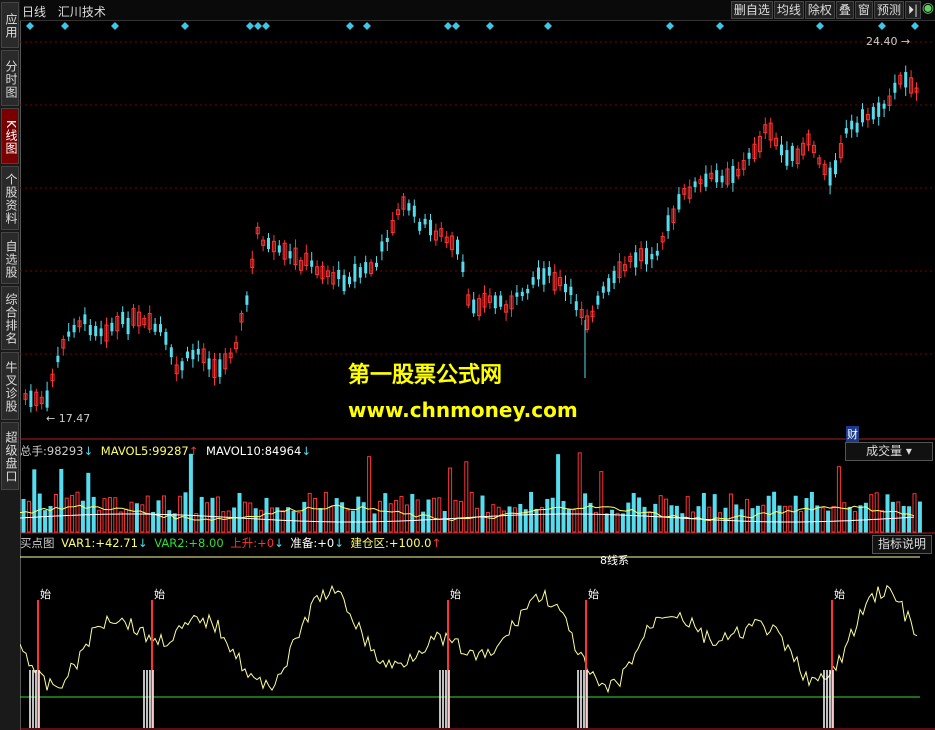 The height and width of the screenshot is (730, 935). I want to click on var1-value: +42.71, so click(116, 543).